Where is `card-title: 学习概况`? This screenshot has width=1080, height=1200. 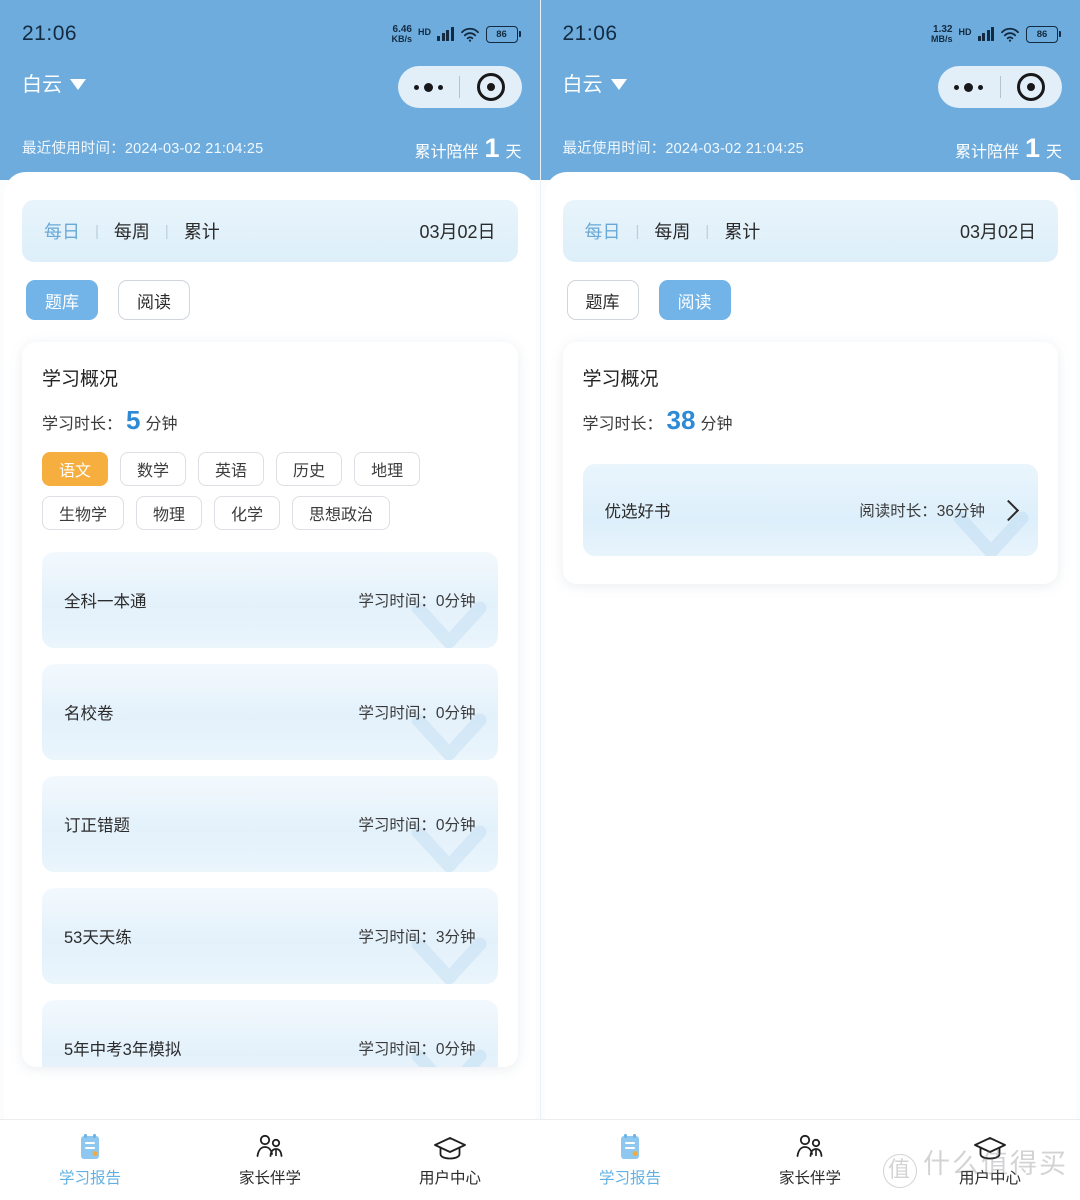 card-title: 学习概况 is located at coordinates (620, 379).